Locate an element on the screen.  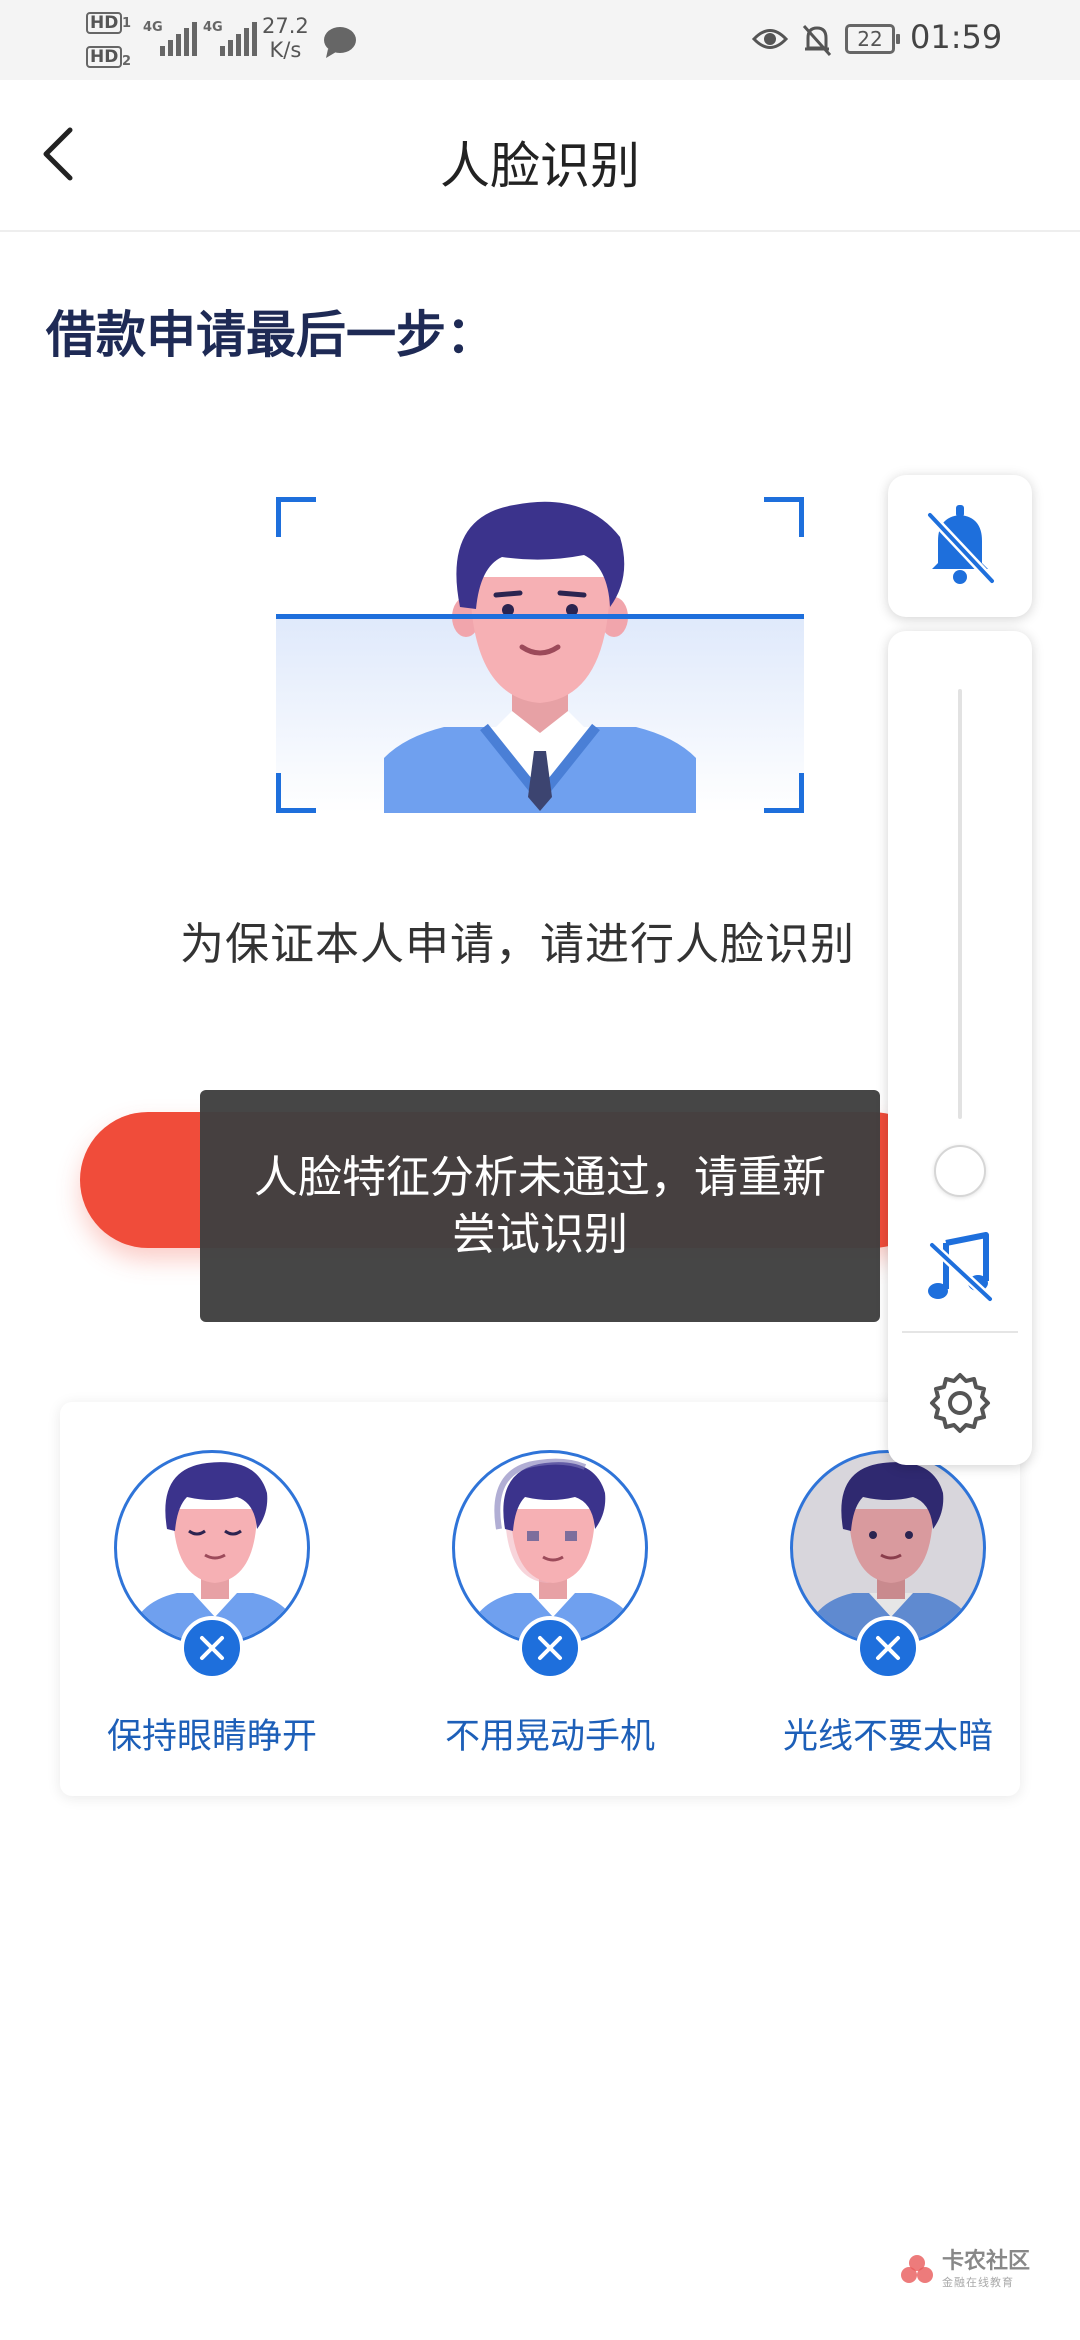
volume-slider-track is located at coordinates (960, 904).